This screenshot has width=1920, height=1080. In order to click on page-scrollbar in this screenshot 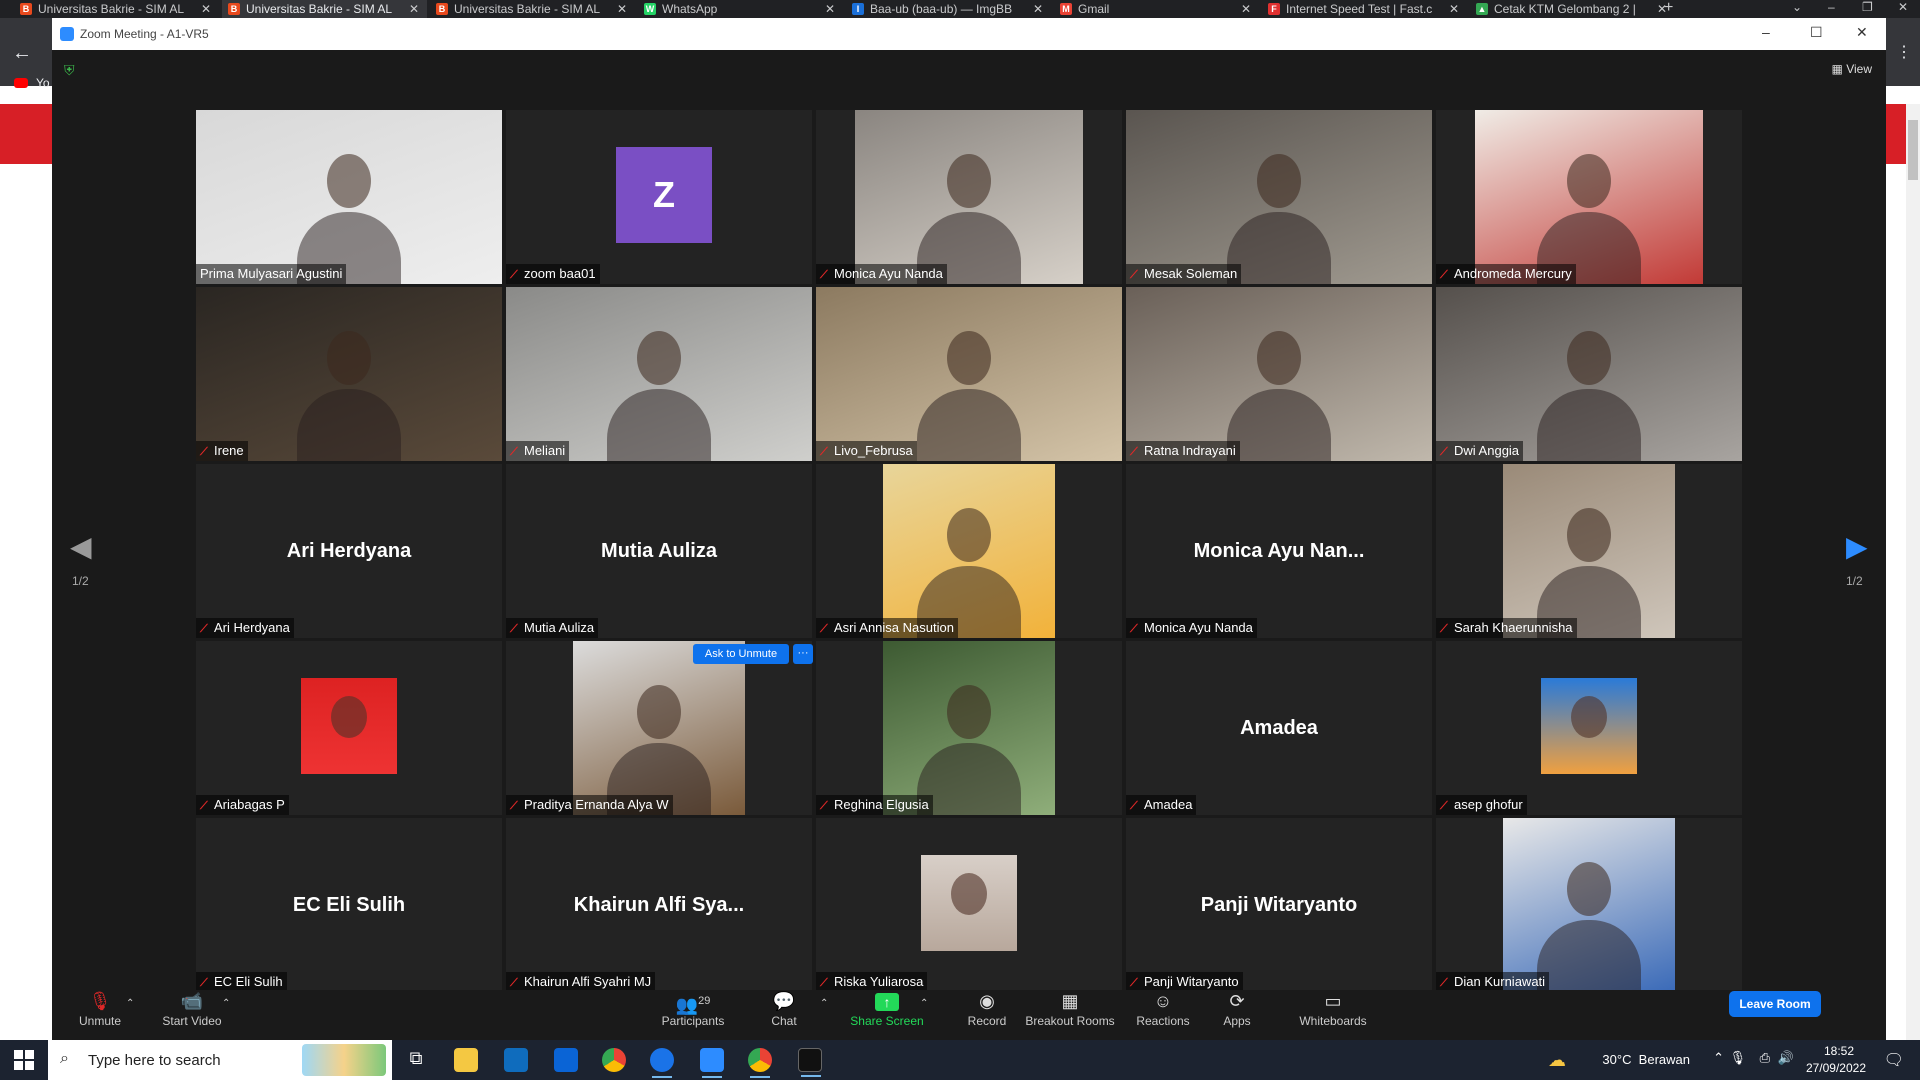, I will do `click(1913, 572)`.